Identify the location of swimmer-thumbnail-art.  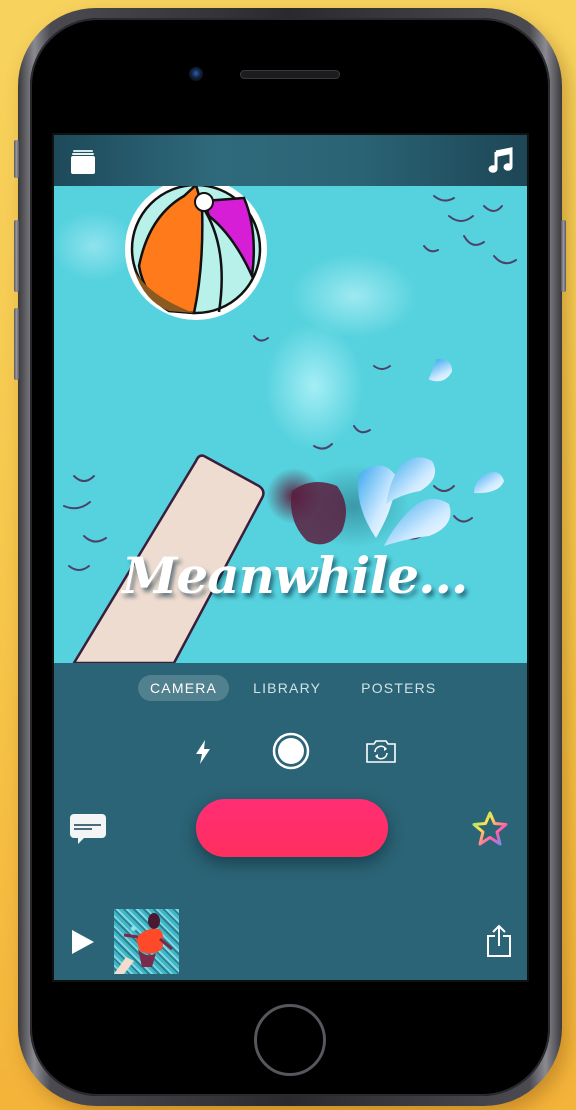
(143, 943).